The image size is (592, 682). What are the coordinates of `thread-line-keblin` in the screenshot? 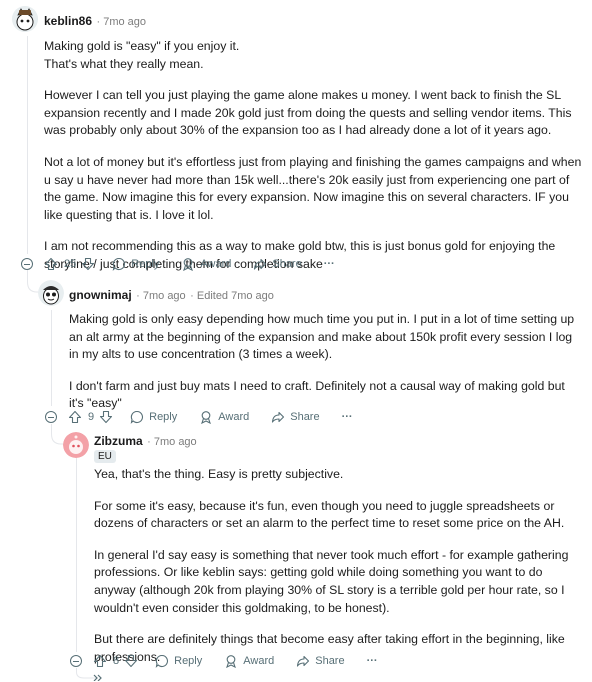 It's located at (27, 145).